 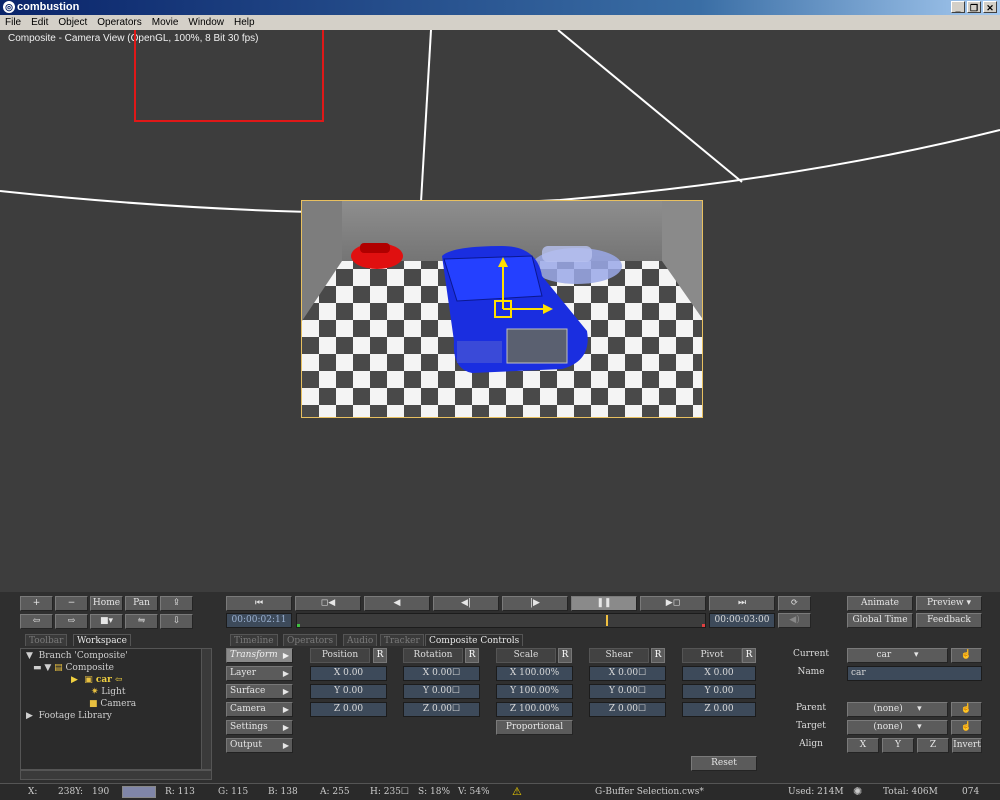 I want to click on current-label: Current, so click(x=811, y=654).